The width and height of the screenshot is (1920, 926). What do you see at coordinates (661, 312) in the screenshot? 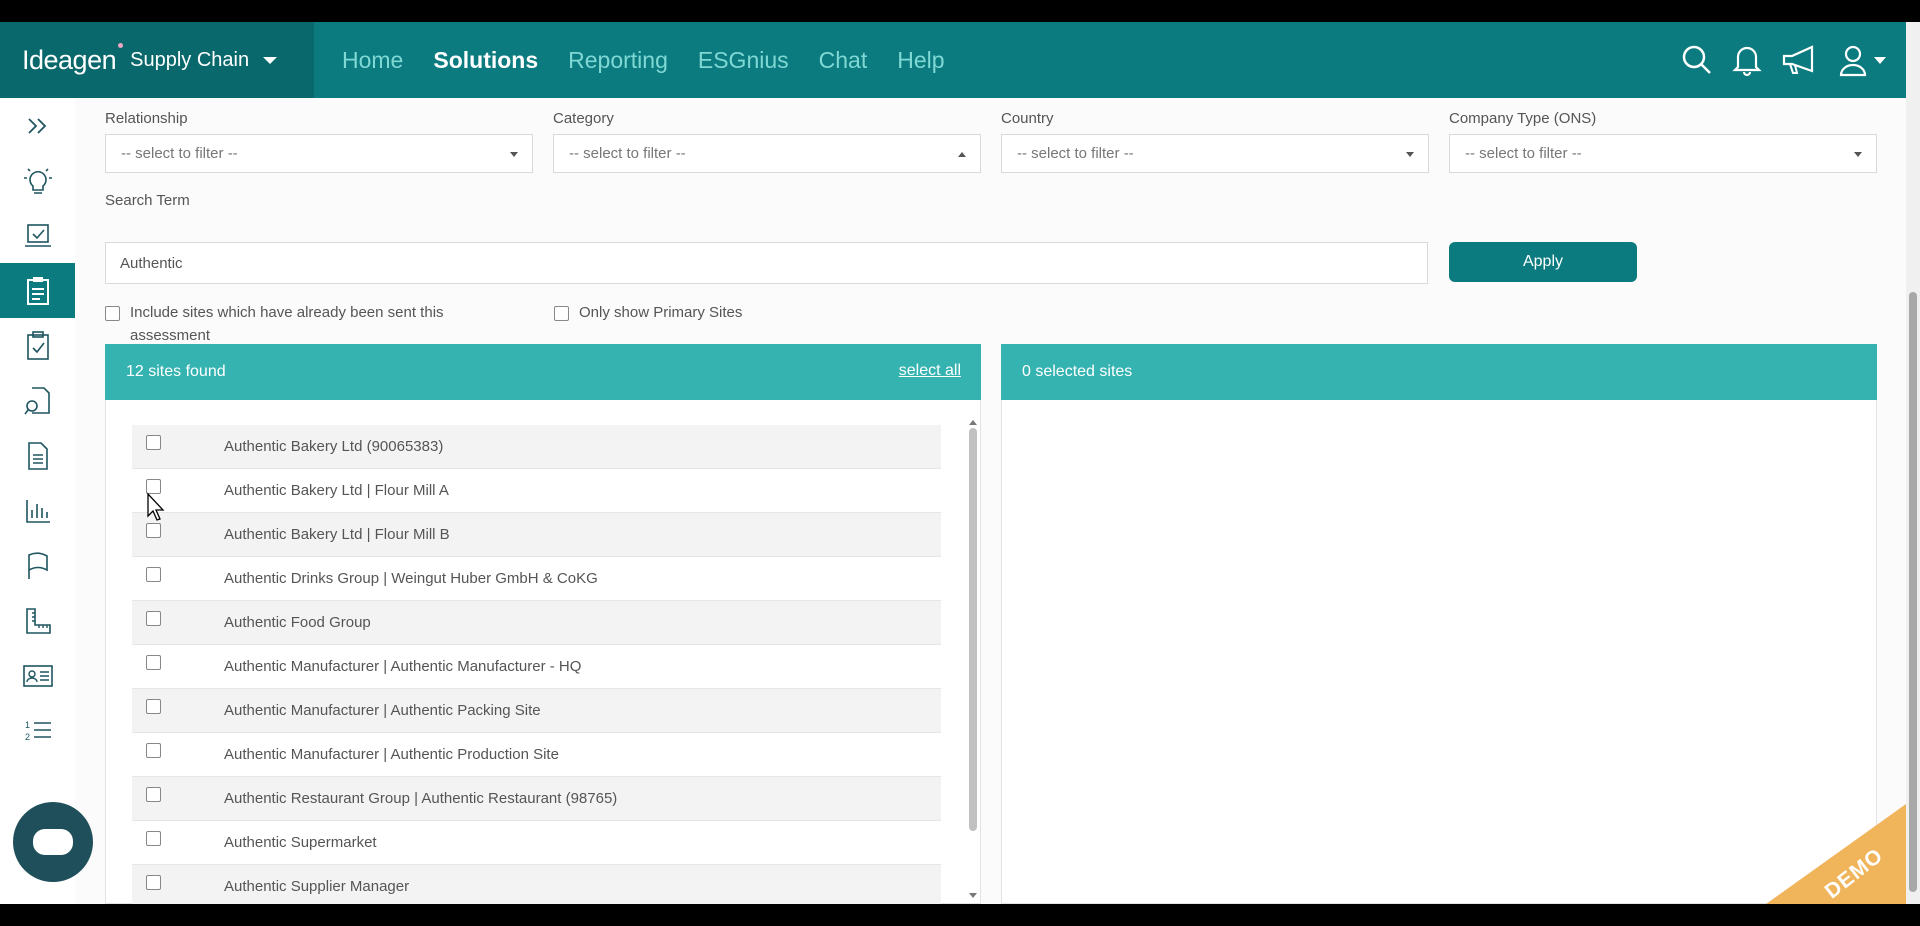
I see `primary-sites-label: Only show Primary Sites` at bounding box center [661, 312].